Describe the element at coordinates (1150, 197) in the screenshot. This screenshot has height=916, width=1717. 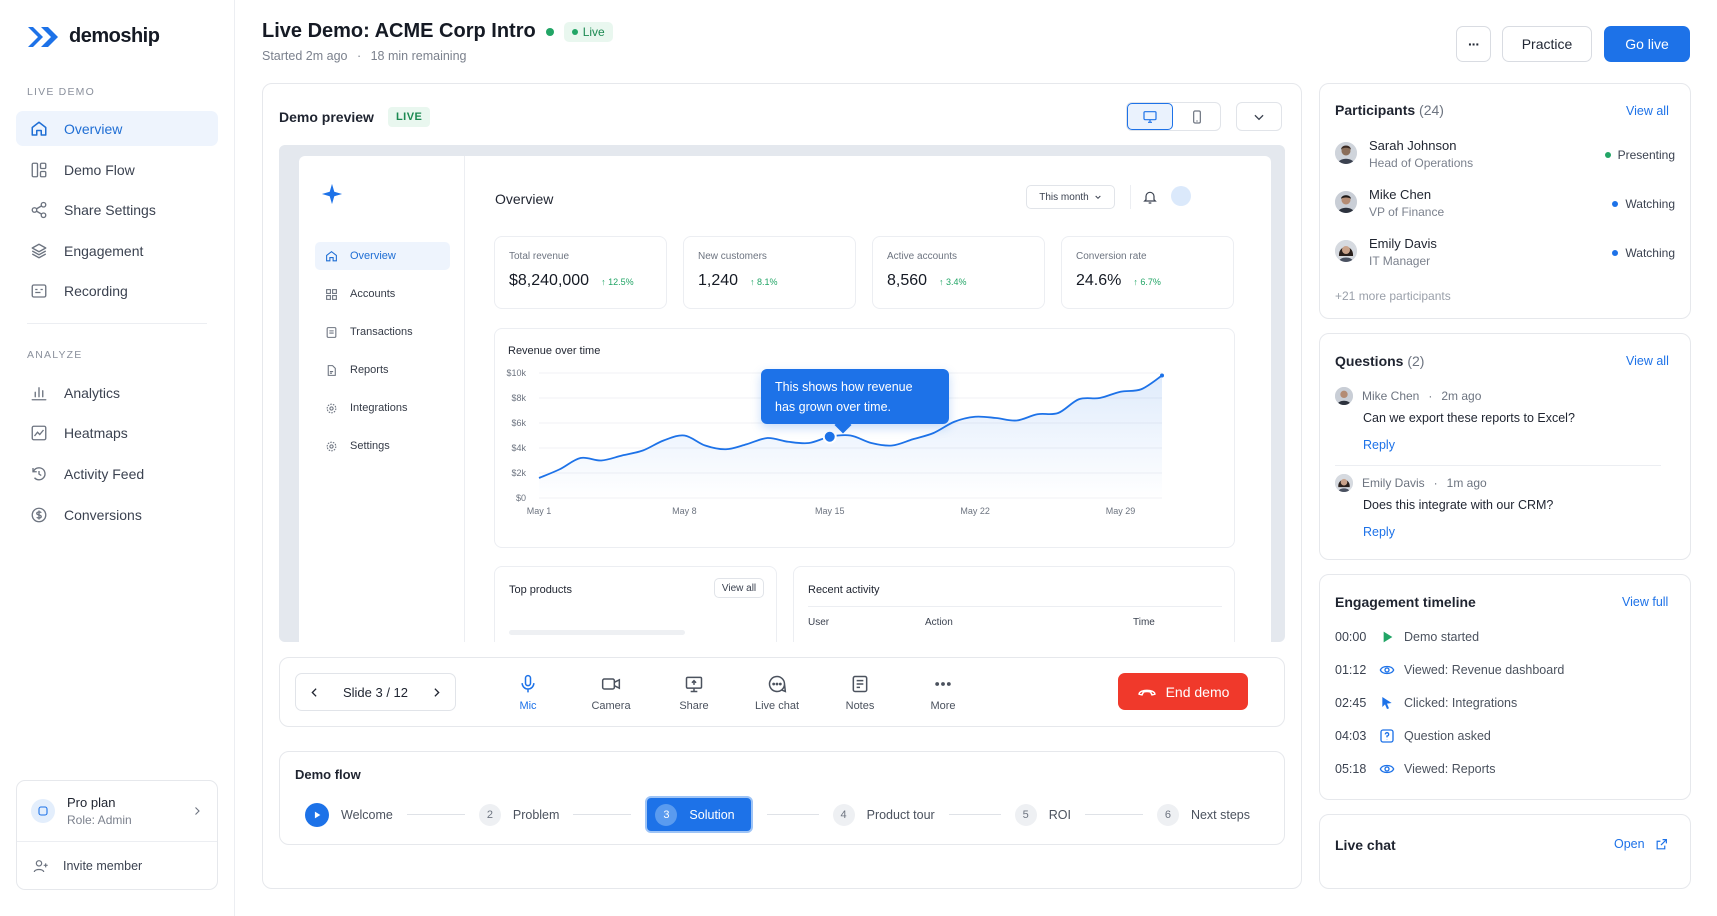
I see `bell-icon` at that location.